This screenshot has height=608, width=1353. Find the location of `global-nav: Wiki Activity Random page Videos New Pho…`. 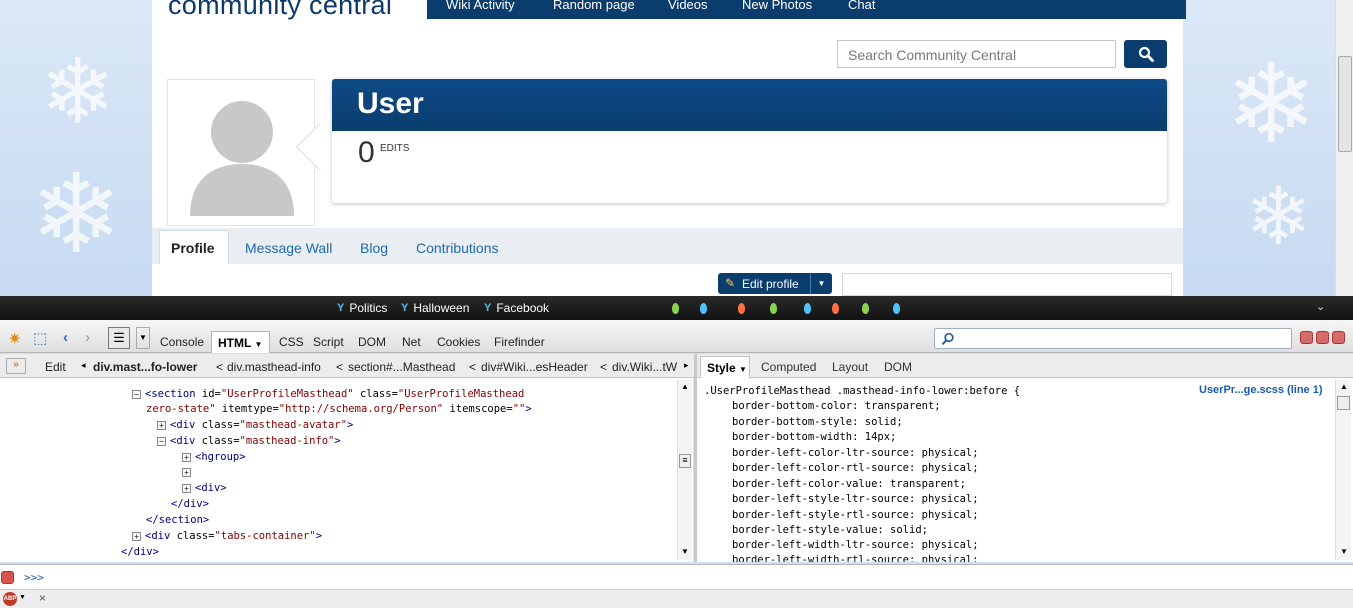

global-nav: Wiki Activity Random page Videos New Pho… is located at coordinates (806, 9).